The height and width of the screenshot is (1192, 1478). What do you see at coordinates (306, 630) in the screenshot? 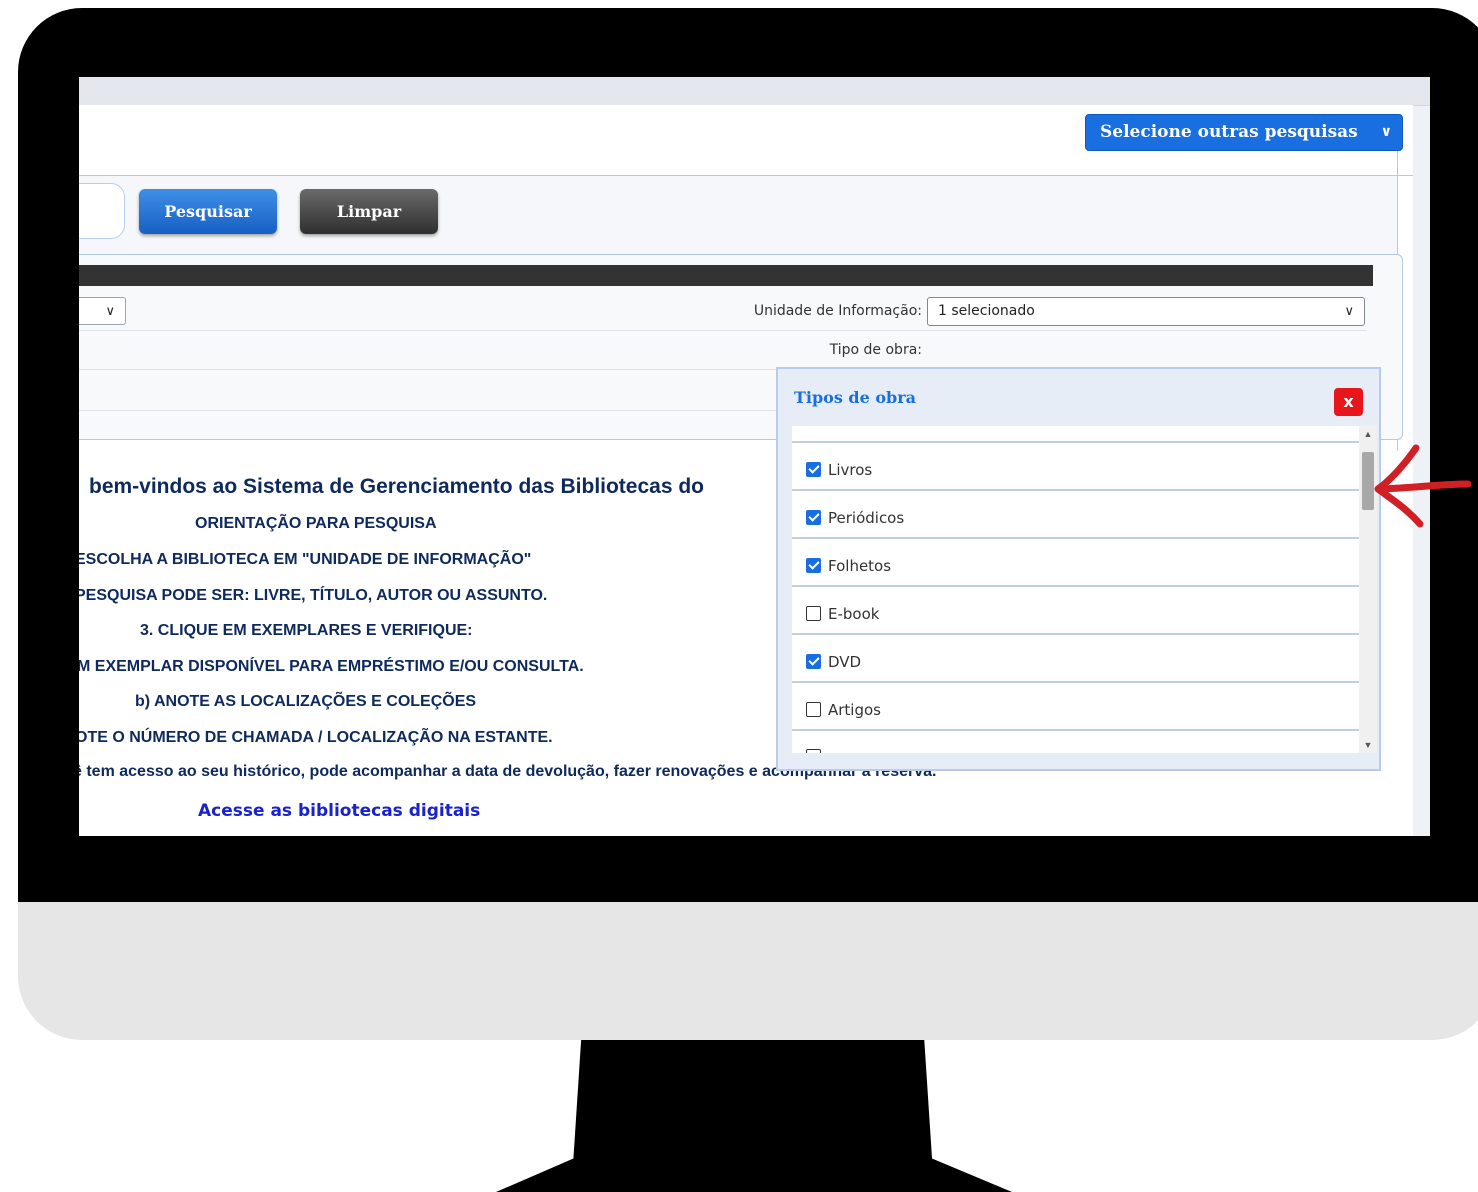
I see `welcome-line: 3. CLIQUE EM EXEMPLARES E VERIFIQUE:` at bounding box center [306, 630].